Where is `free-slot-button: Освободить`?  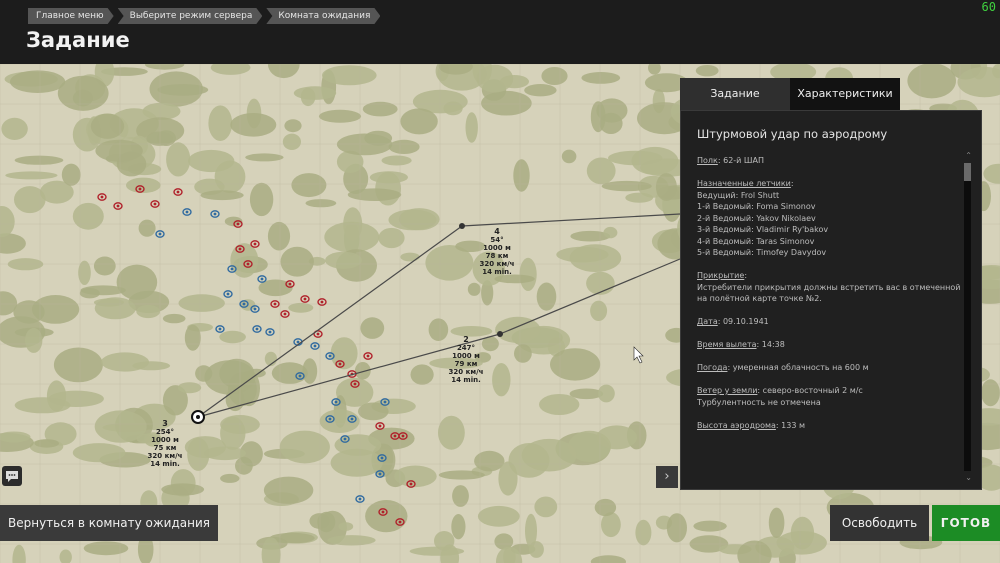 free-slot-button: Освободить is located at coordinates (879, 523).